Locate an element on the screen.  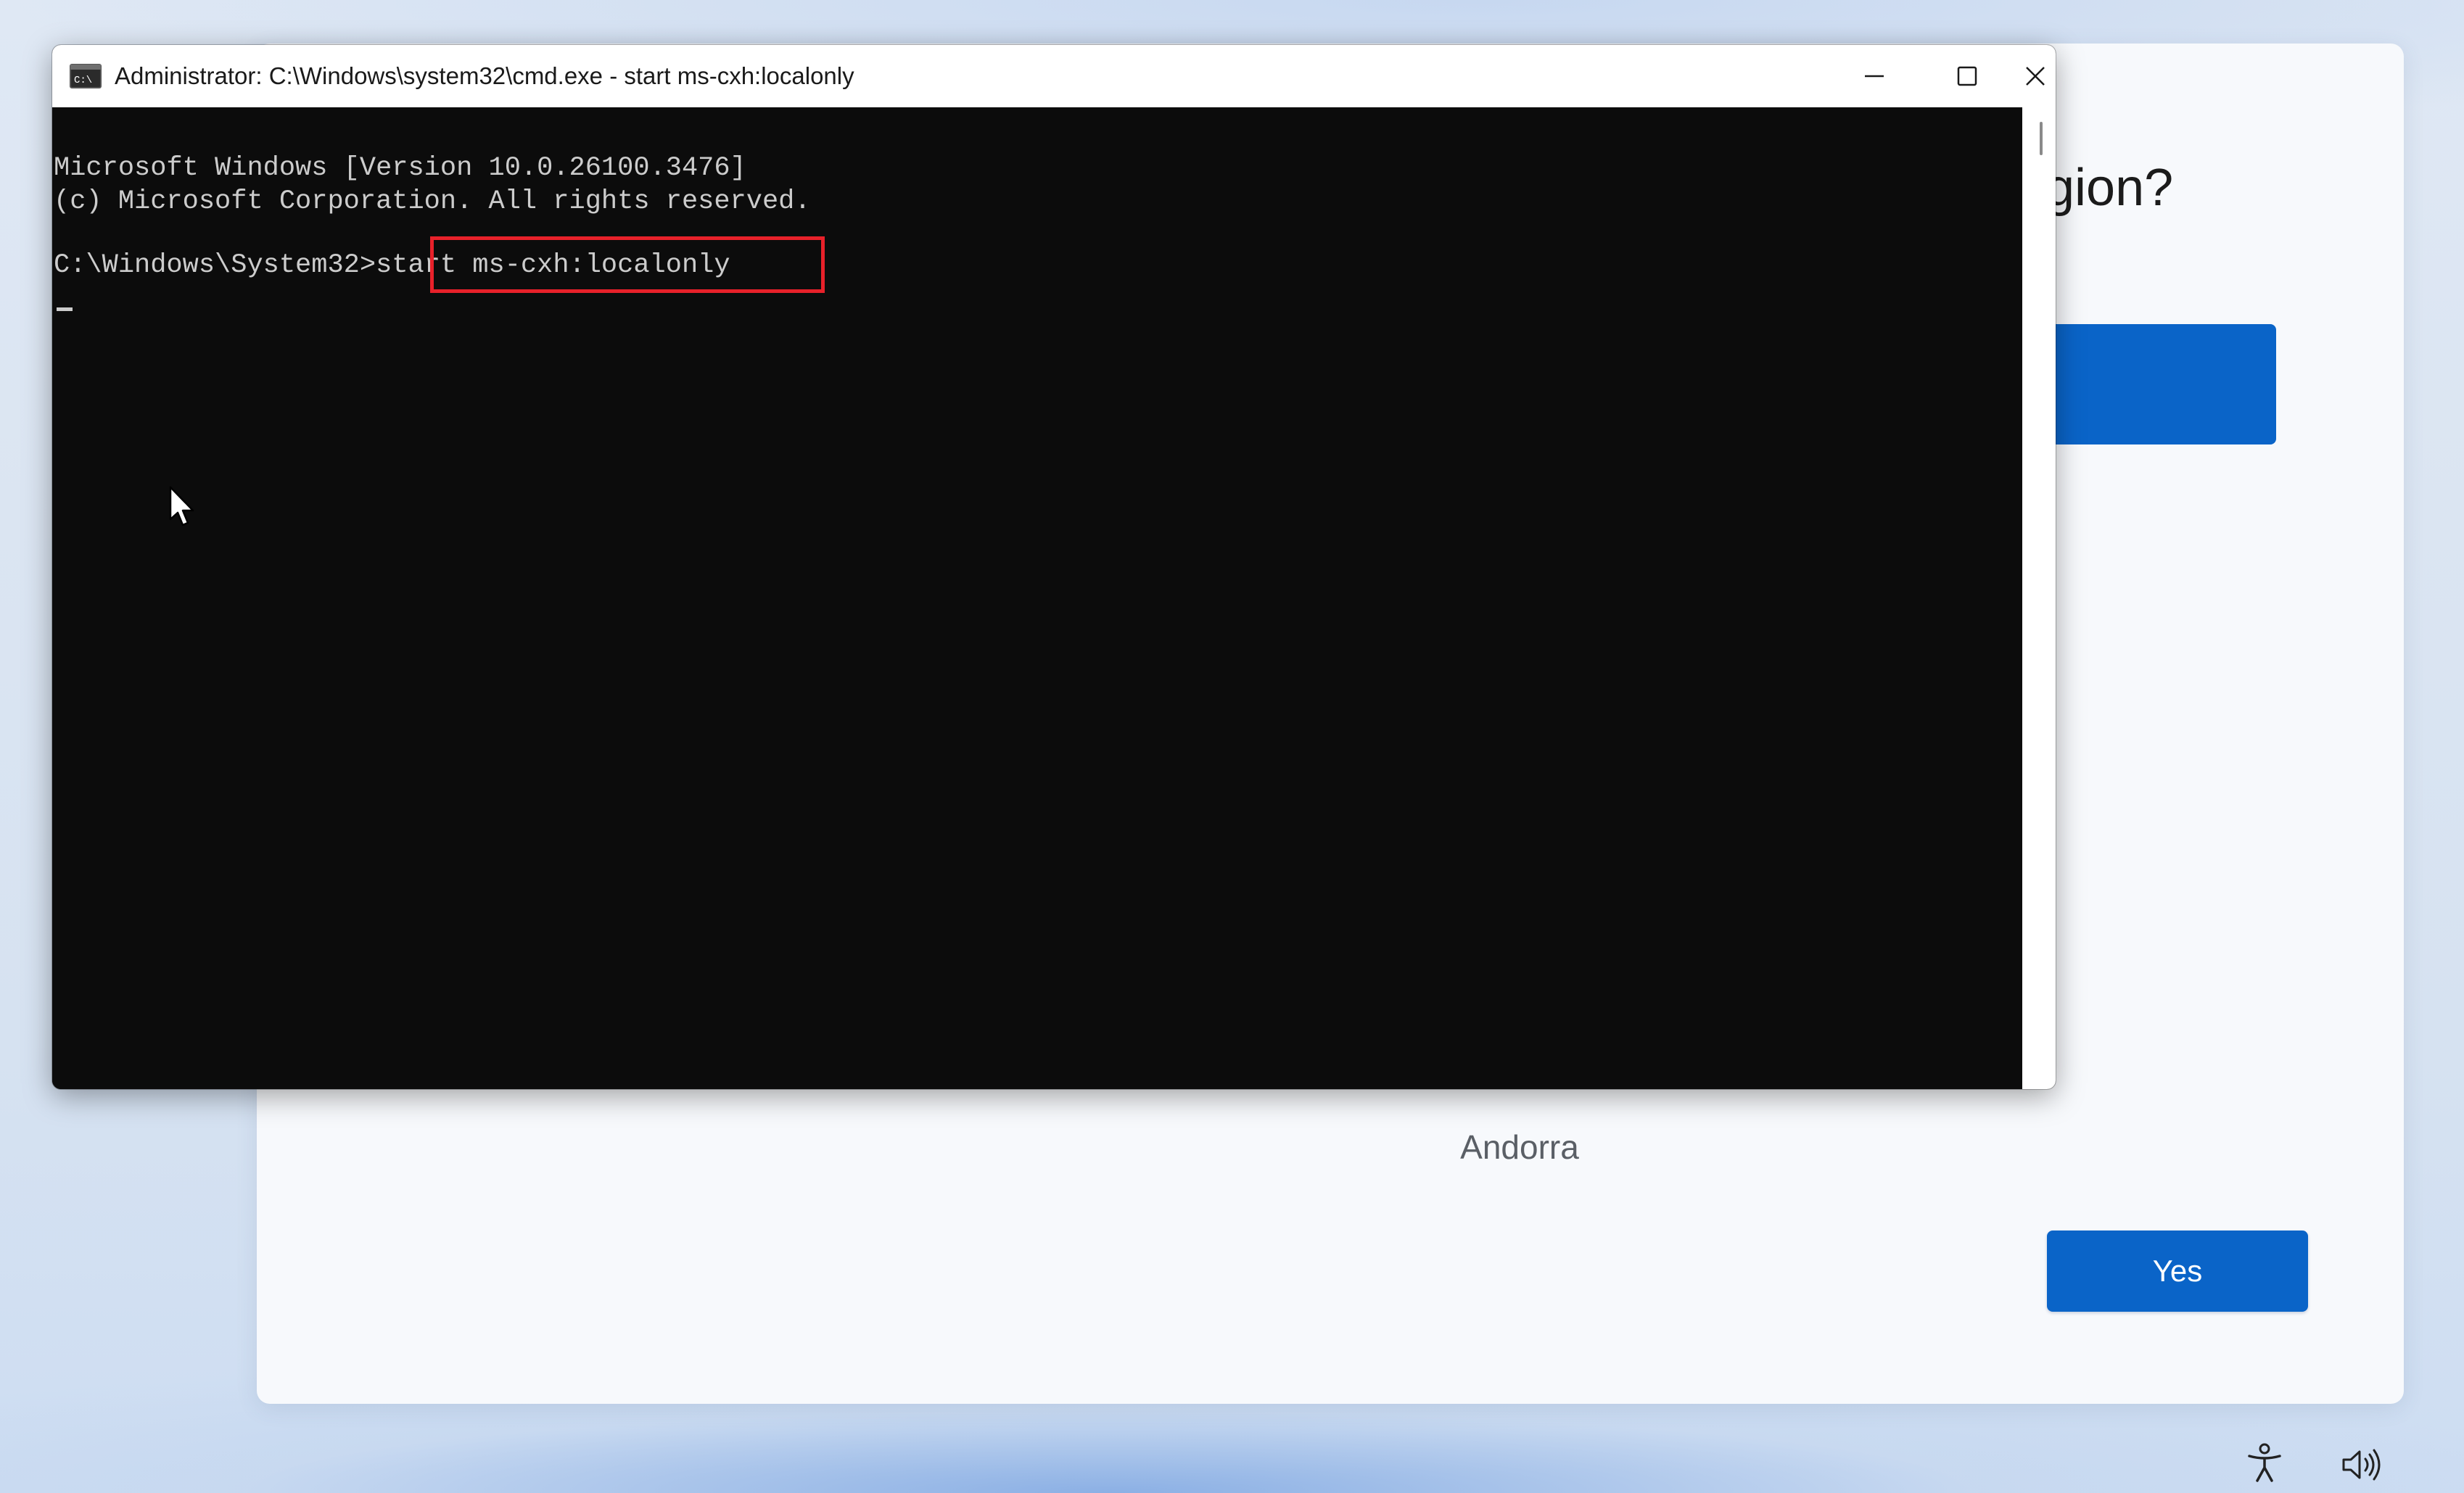
arrow-cursor-icon is located at coordinates (181, 506).